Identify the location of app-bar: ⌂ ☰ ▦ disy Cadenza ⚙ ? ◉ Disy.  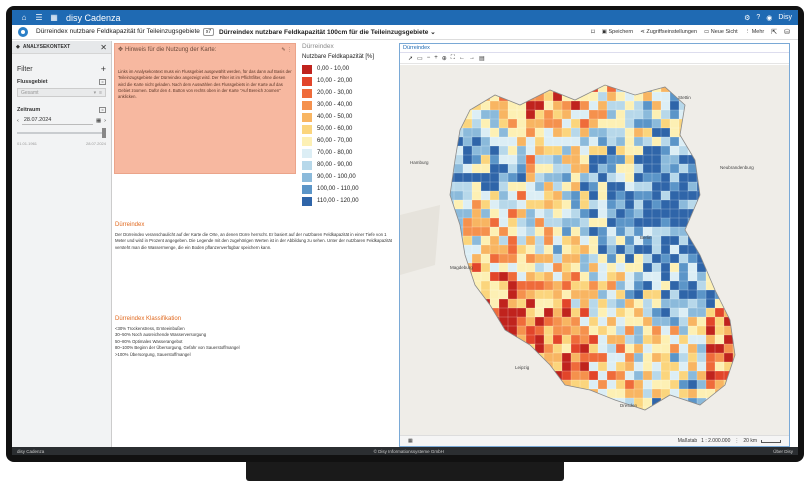
(405, 17).